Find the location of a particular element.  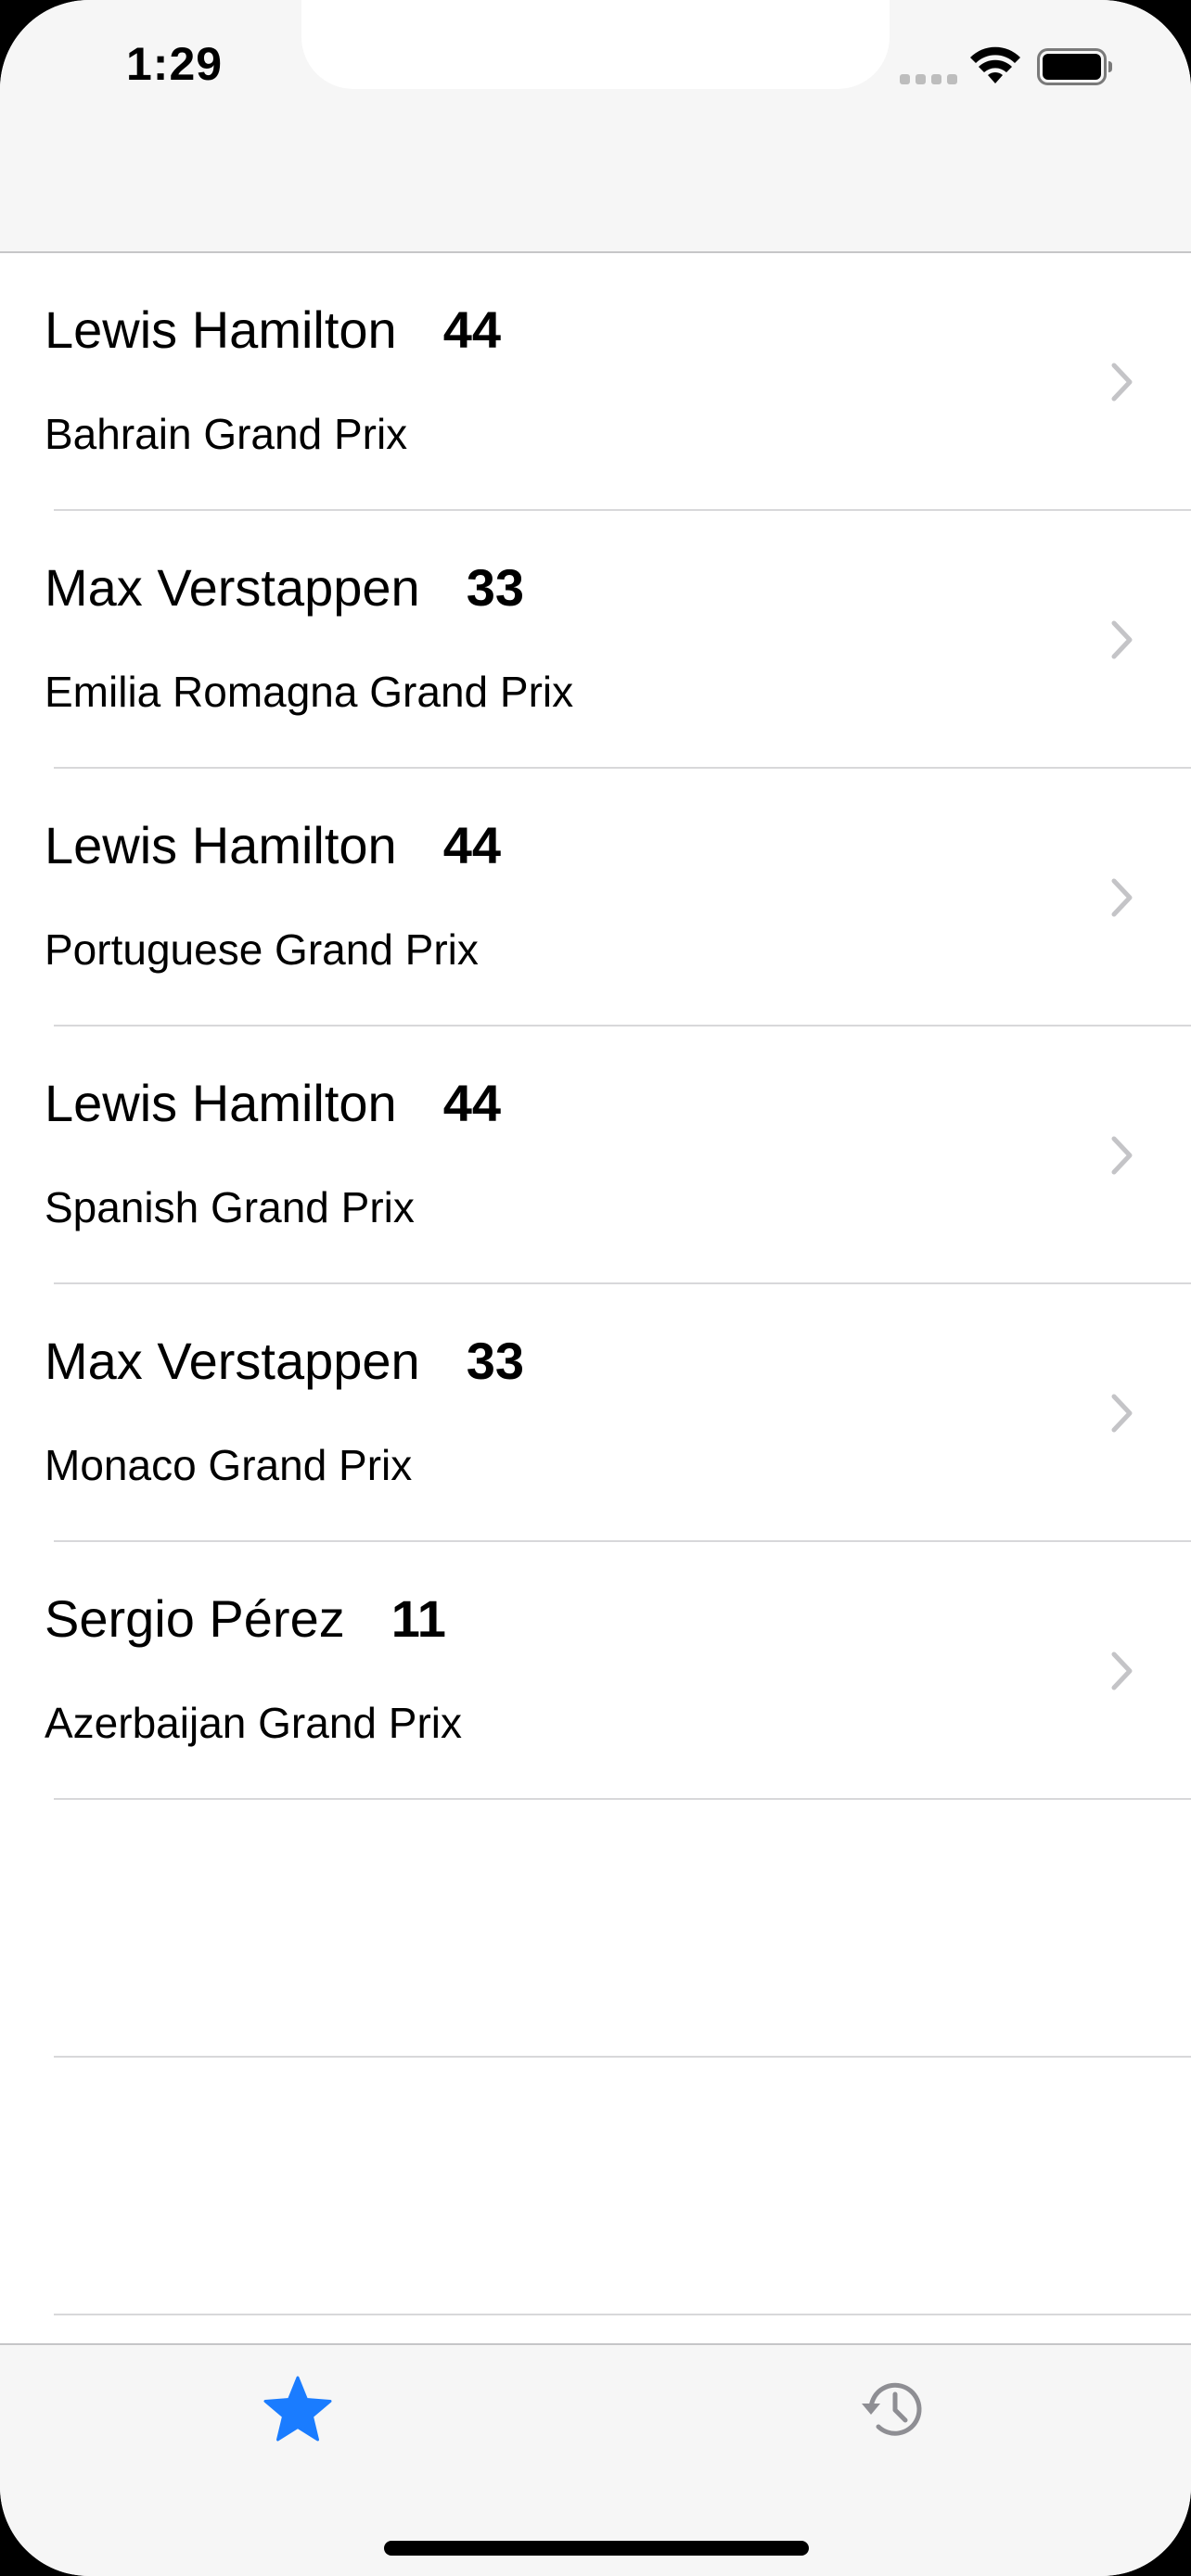

race-name: Emilia Romagna Grand Prix is located at coordinates (309, 692).